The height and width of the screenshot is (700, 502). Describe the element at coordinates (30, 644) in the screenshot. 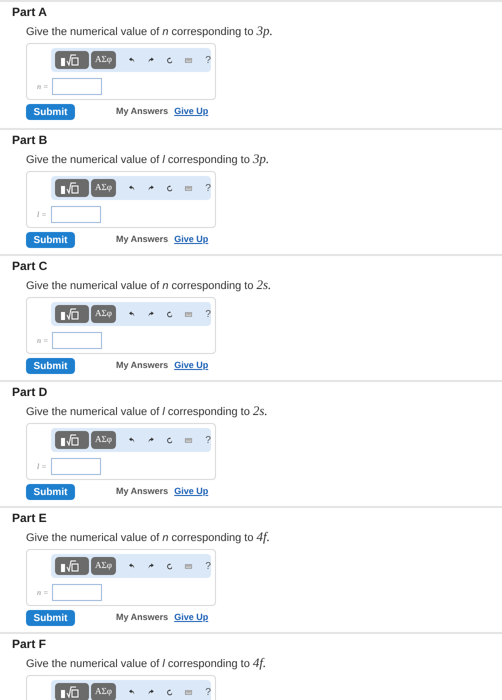

I see `part-title: Part F` at that location.